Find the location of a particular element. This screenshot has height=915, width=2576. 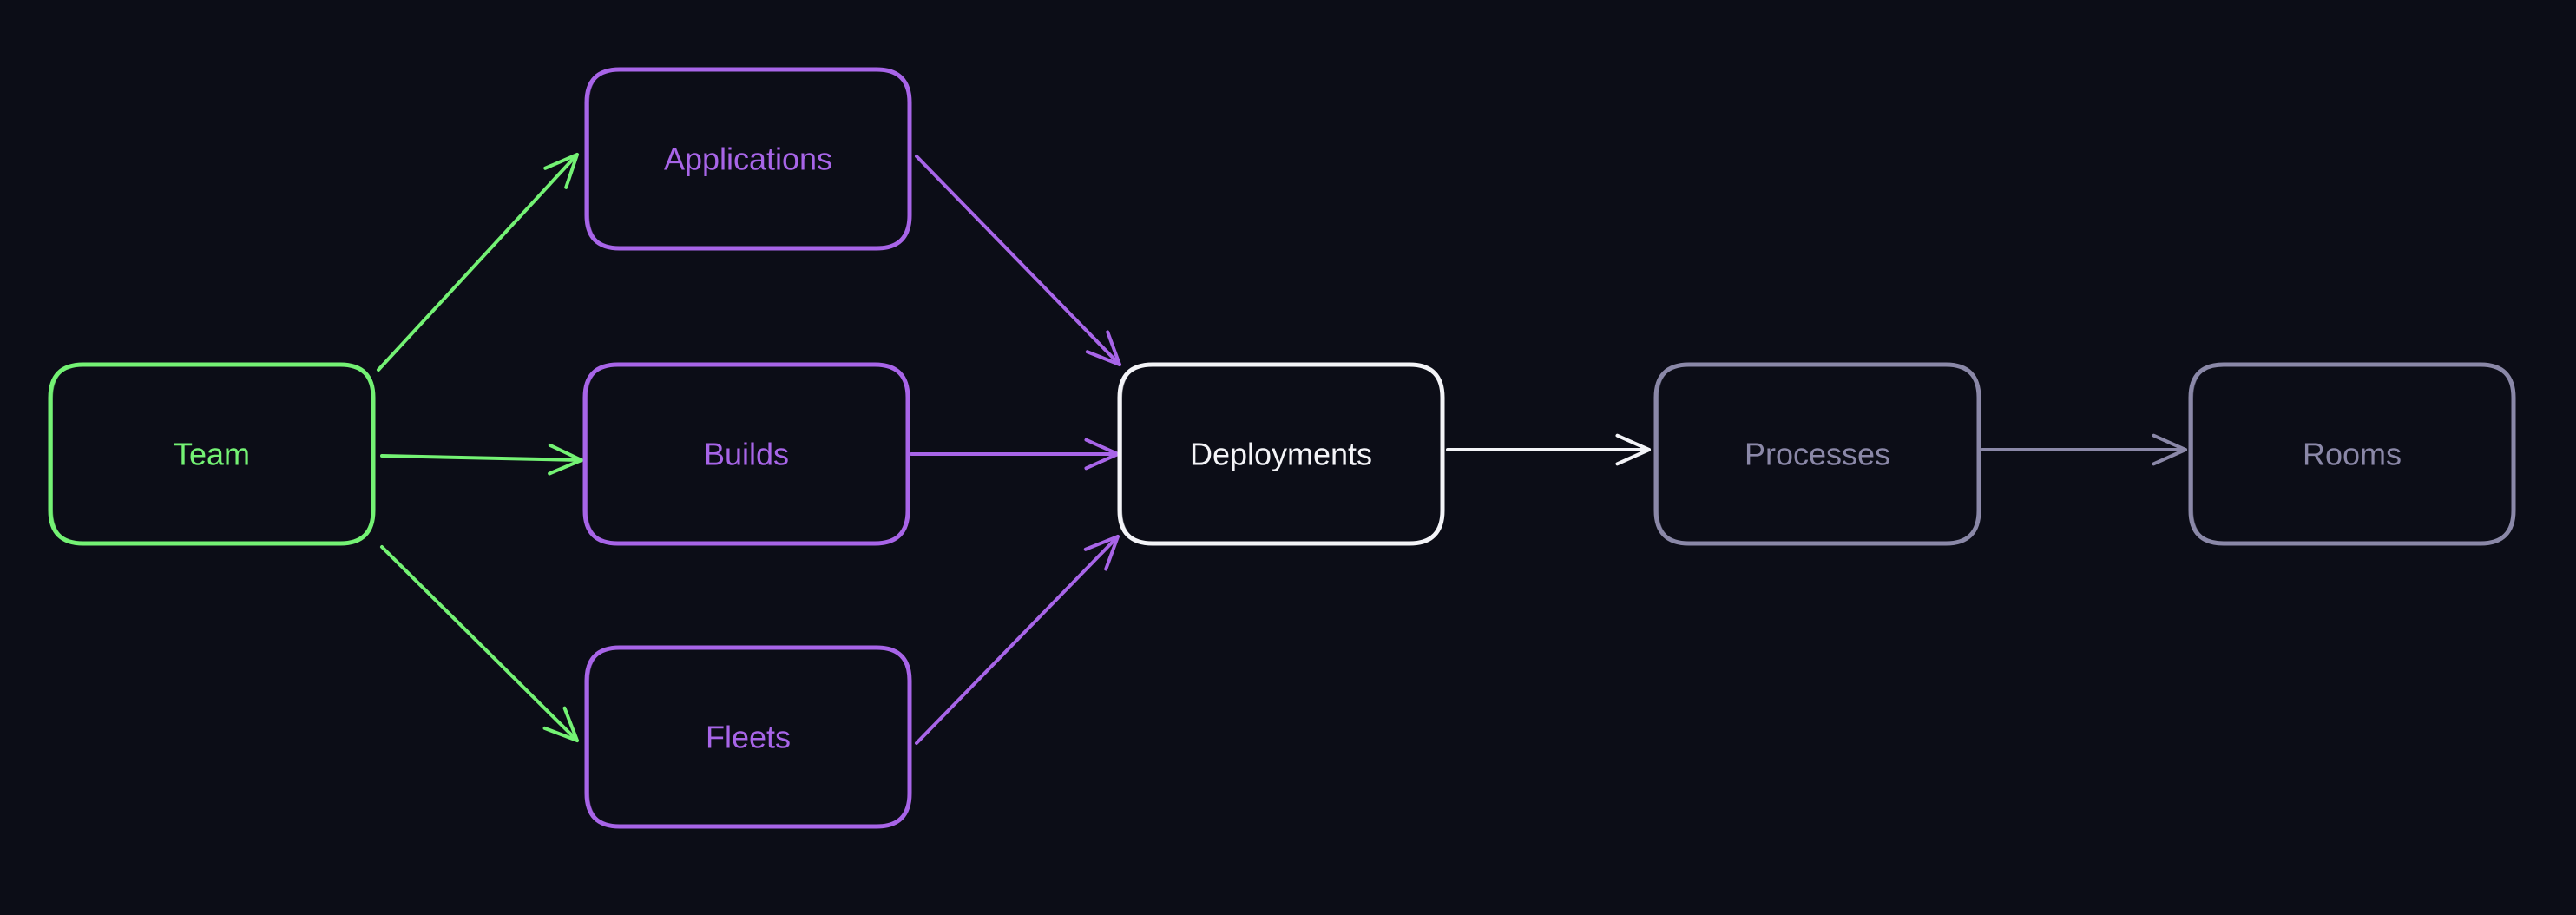

node-label-team: Team is located at coordinates (212, 455).